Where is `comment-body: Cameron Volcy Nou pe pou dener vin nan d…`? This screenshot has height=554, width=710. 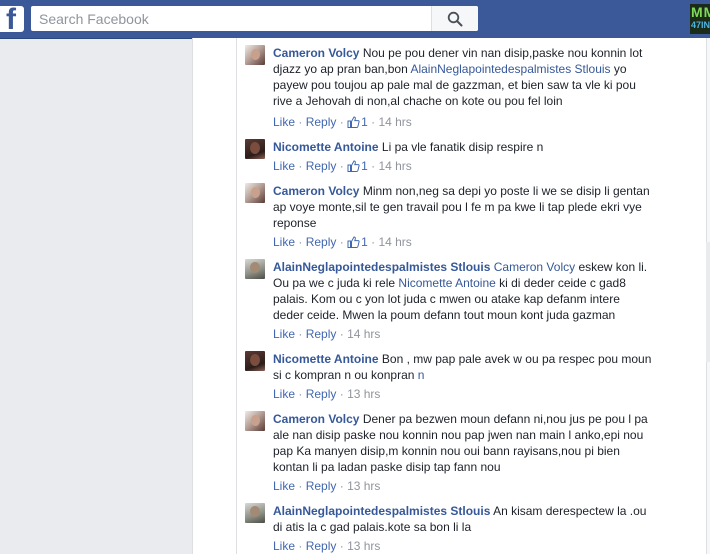
comment-body: Cameron Volcy Nou pe pou dener vin nan d… is located at coordinates (463, 77).